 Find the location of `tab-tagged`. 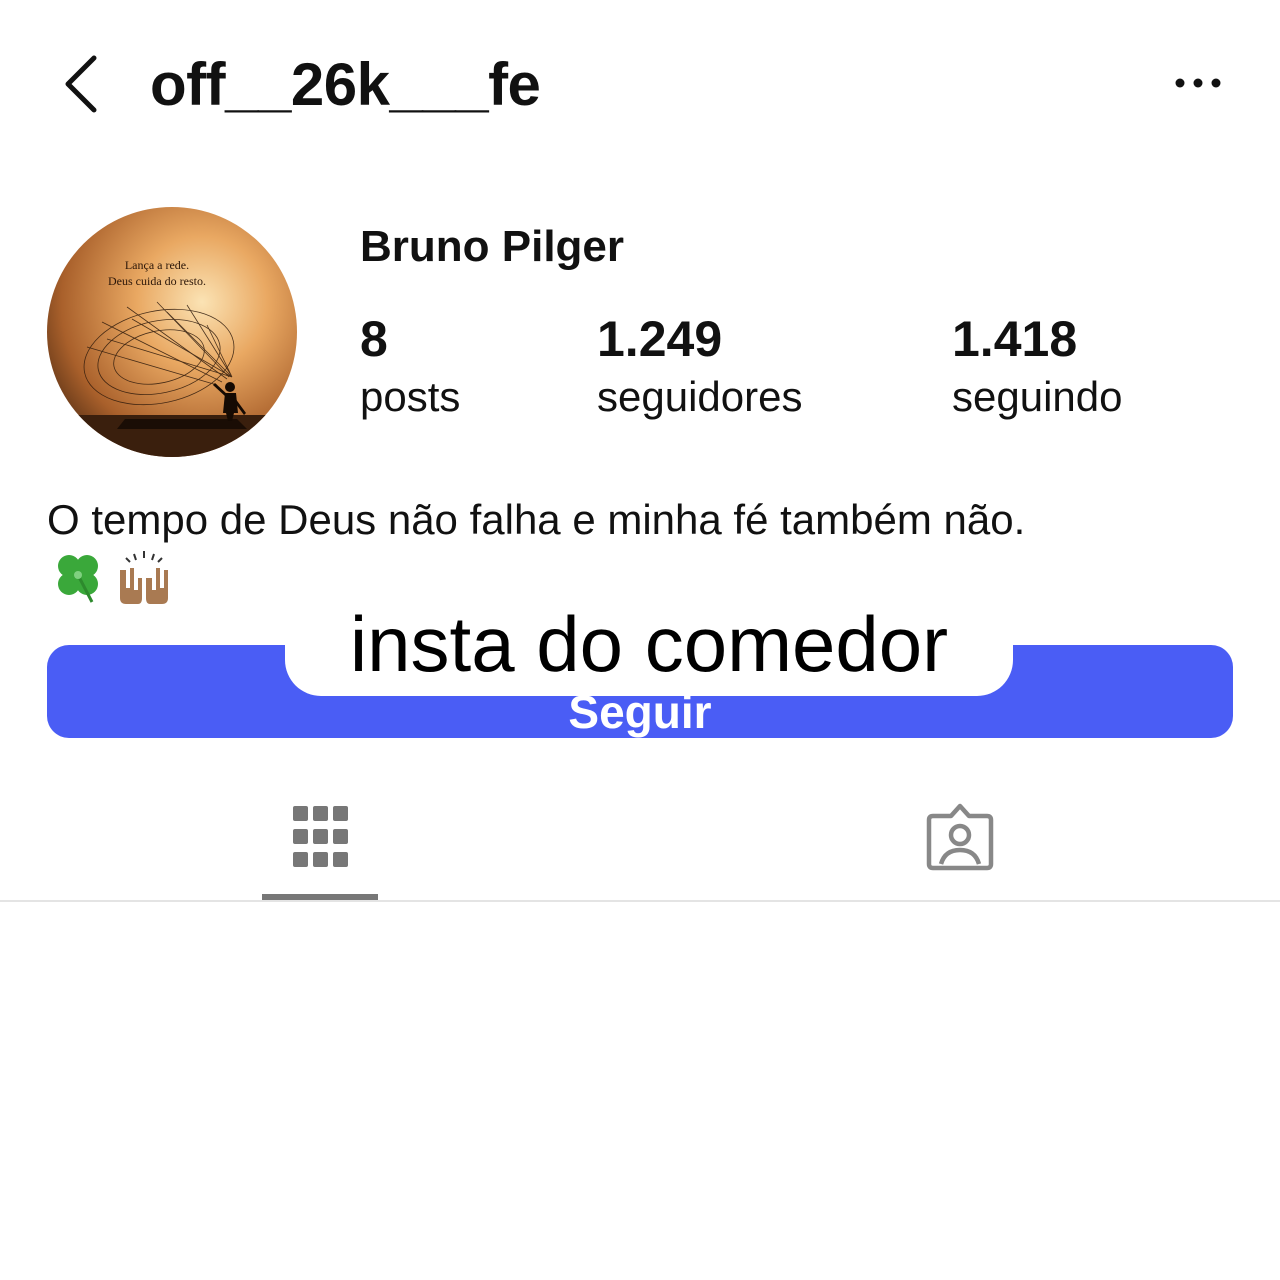

tab-tagged is located at coordinates (960, 840).